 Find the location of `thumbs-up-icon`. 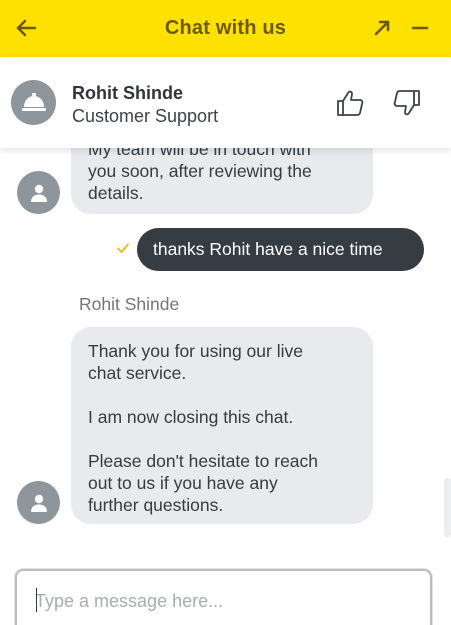

thumbs-up-icon is located at coordinates (350, 103).